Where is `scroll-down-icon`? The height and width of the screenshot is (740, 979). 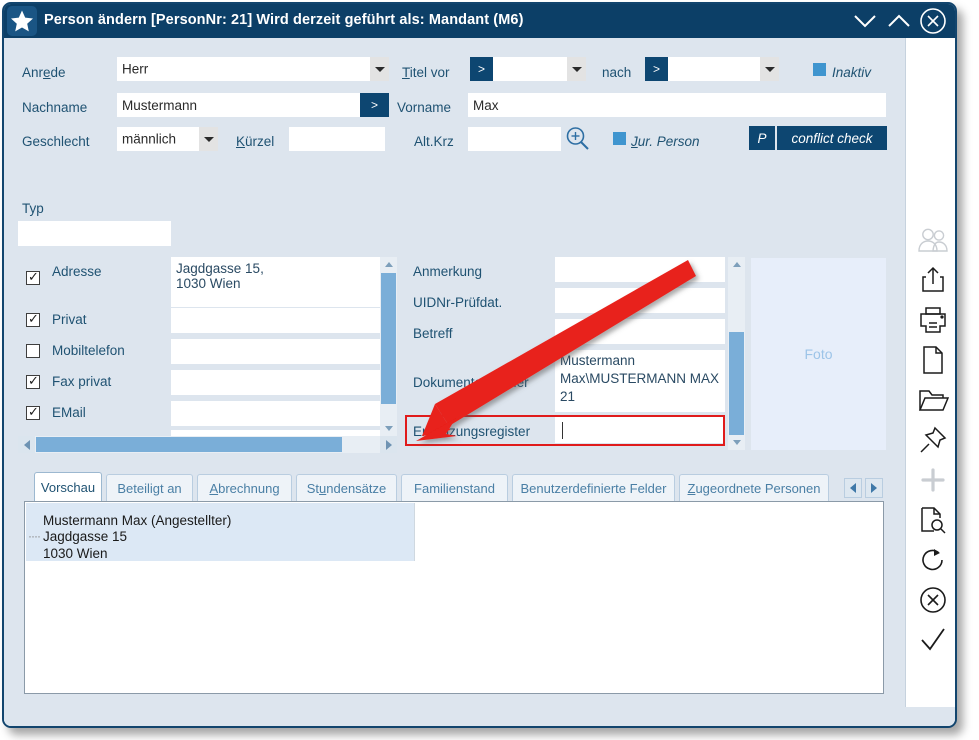
scroll-down-icon is located at coordinates (388, 428).